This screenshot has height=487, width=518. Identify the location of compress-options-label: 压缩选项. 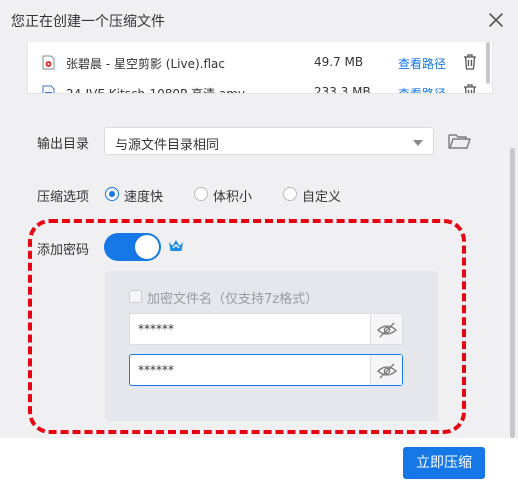
(63, 197).